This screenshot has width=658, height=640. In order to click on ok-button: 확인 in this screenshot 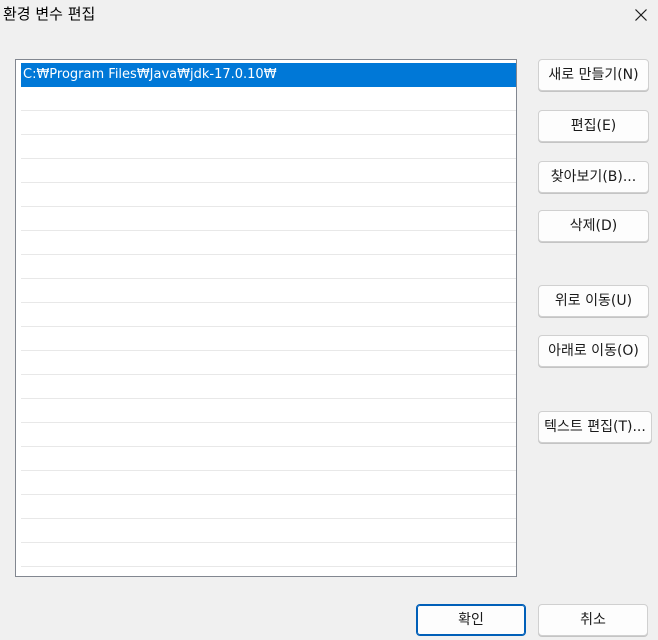, I will do `click(471, 620)`.